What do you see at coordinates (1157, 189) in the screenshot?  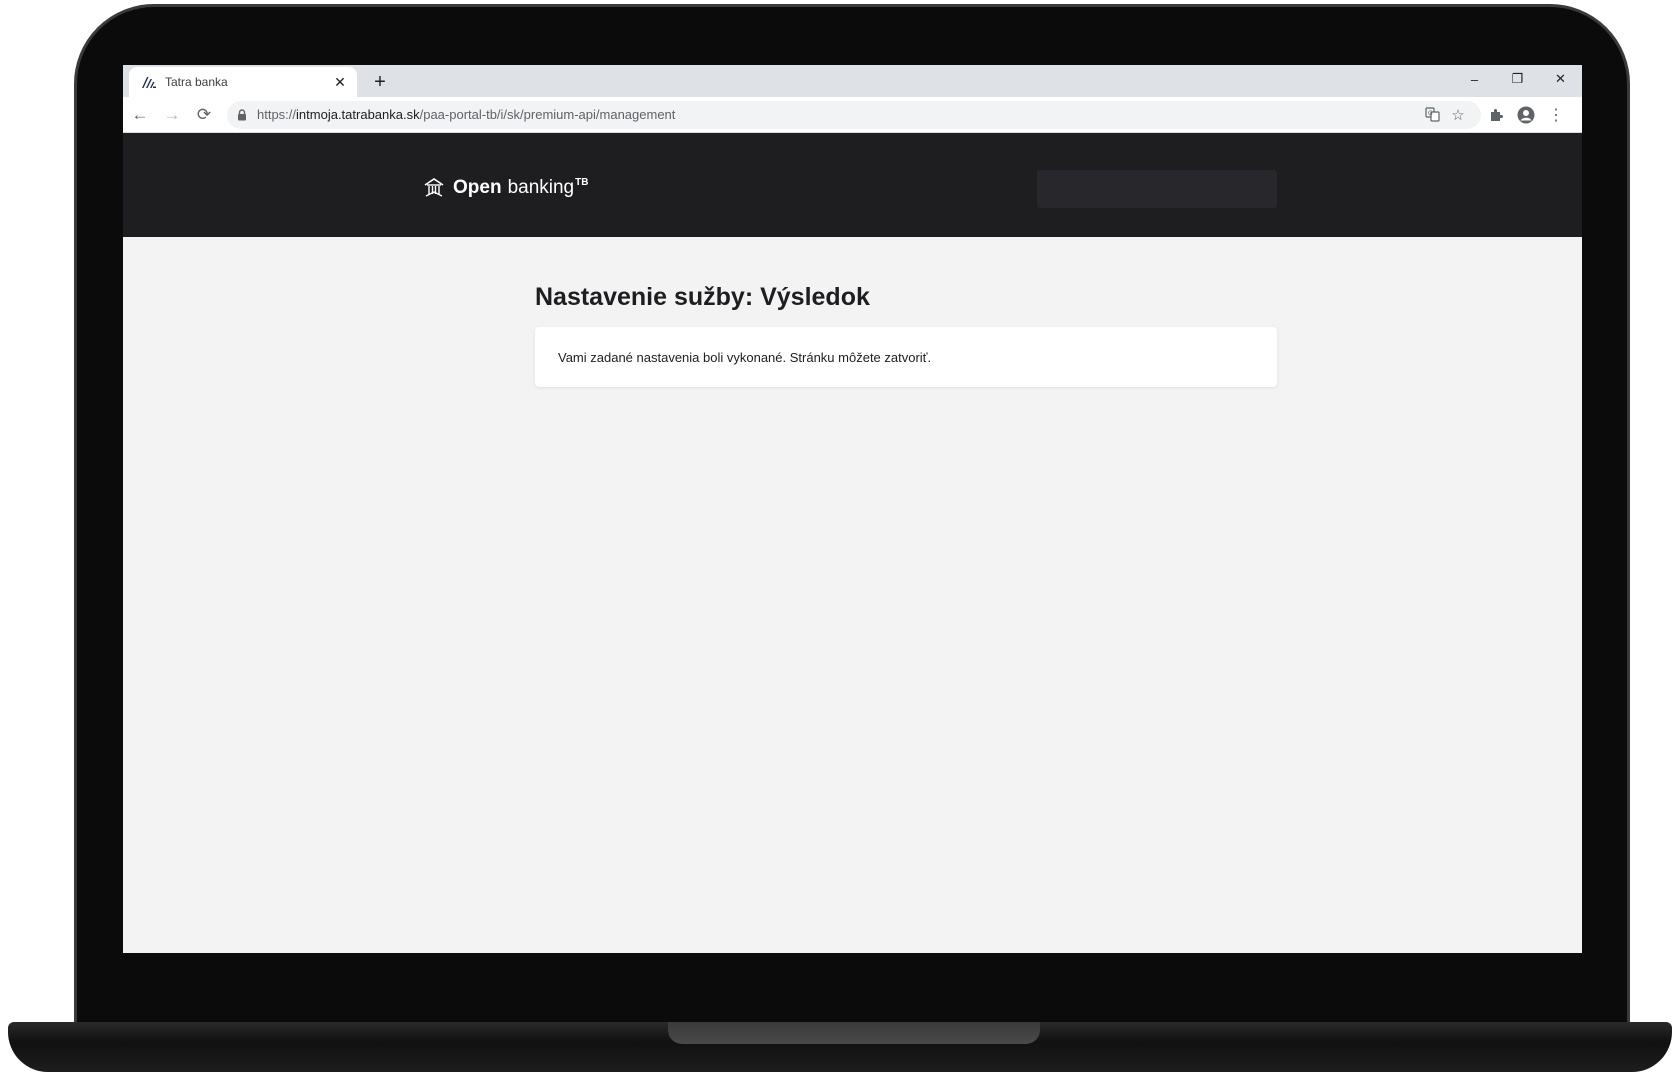 I see `header-user-box` at bounding box center [1157, 189].